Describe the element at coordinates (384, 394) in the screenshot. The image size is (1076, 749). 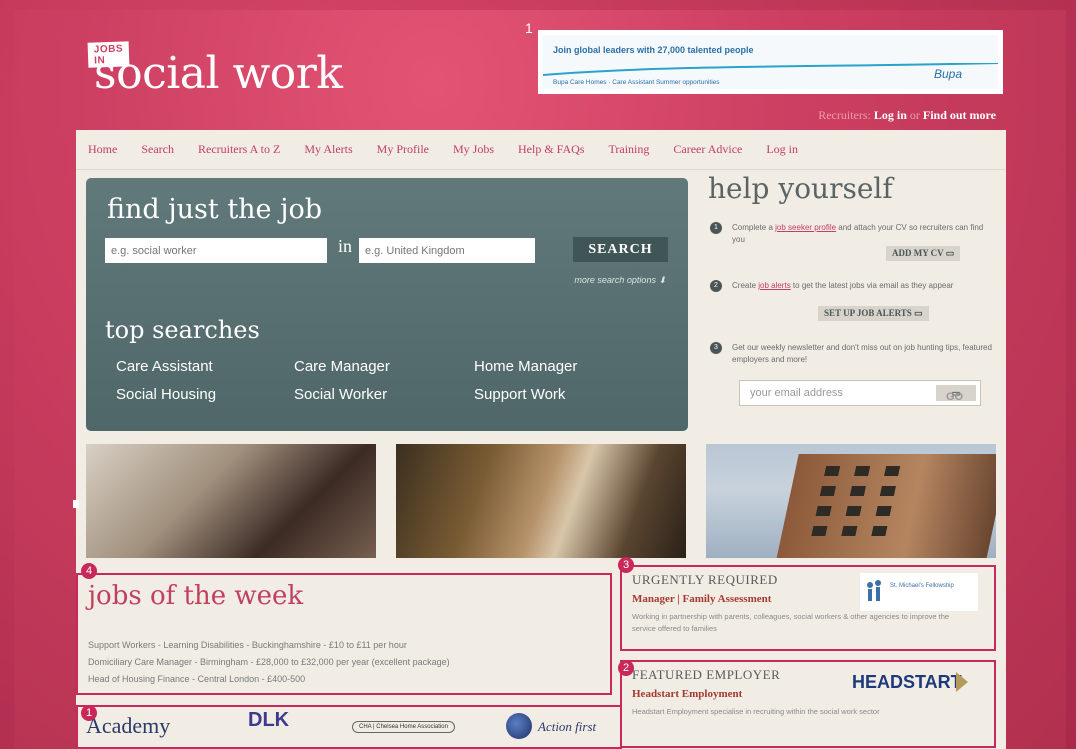
I see `top-search-link: Social Worker` at that location.